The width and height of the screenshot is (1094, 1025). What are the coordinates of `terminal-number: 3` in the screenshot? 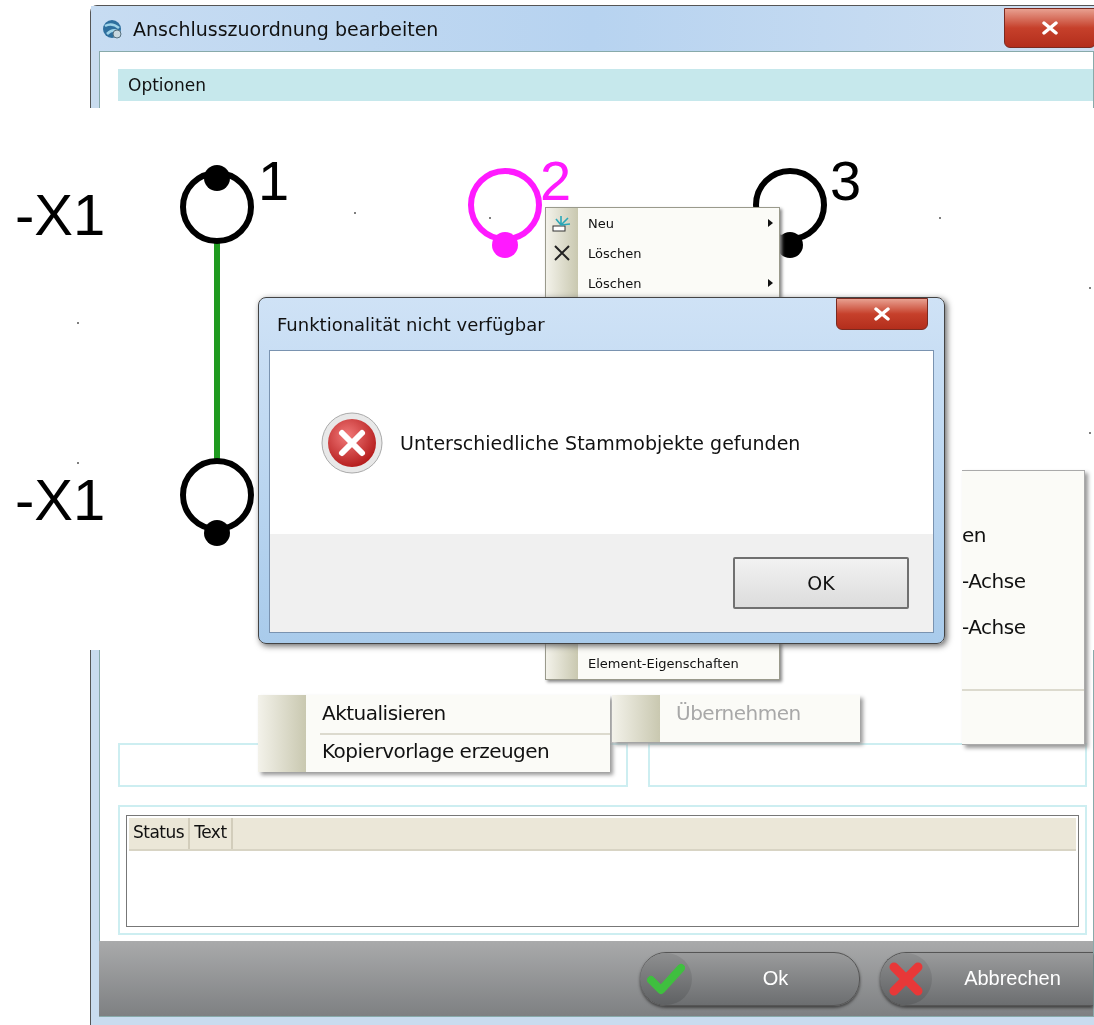 It's located at (846, 180).